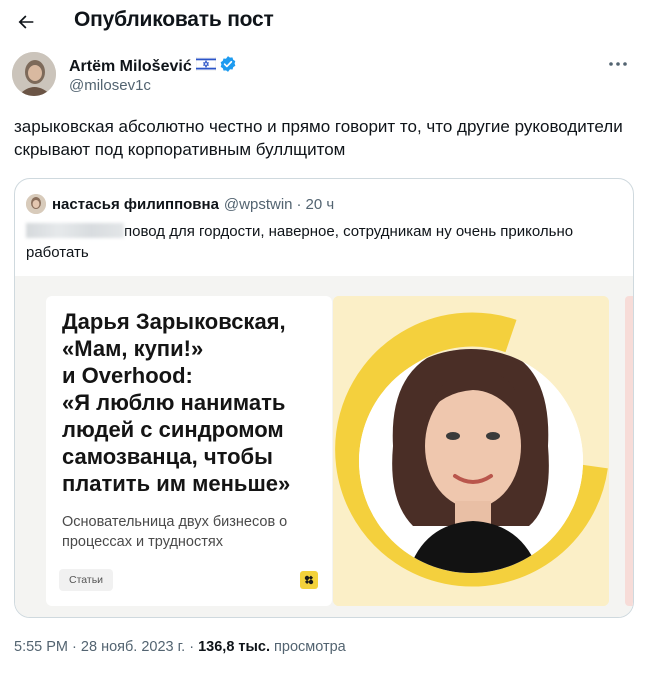 The image size is (646, 680). Describe the element at coordinates (127, 375) in the screenshot. I see `headline-line: и Overhood:` at that location.